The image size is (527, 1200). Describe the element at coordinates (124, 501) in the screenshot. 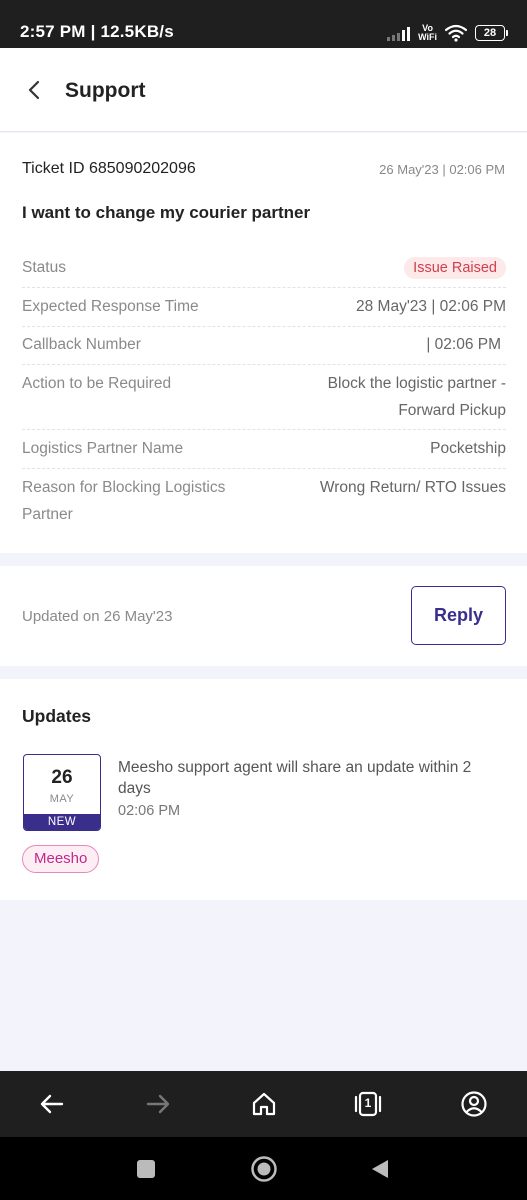

I see `detail-label: Reason for Blocking Logistics Partner` at that location.